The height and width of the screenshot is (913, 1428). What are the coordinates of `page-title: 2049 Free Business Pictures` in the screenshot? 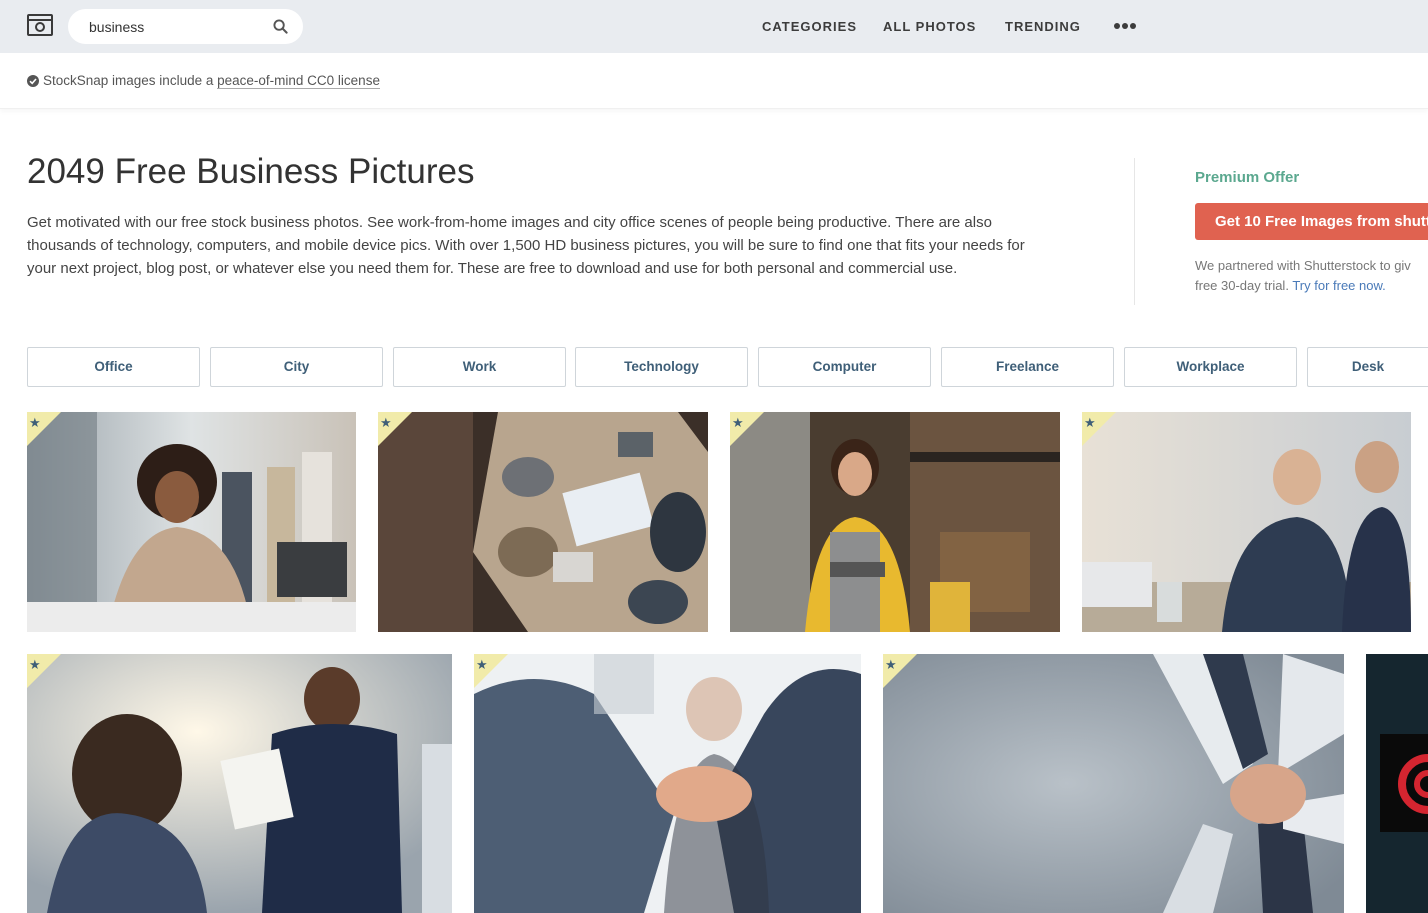 It's located at (251, 171).